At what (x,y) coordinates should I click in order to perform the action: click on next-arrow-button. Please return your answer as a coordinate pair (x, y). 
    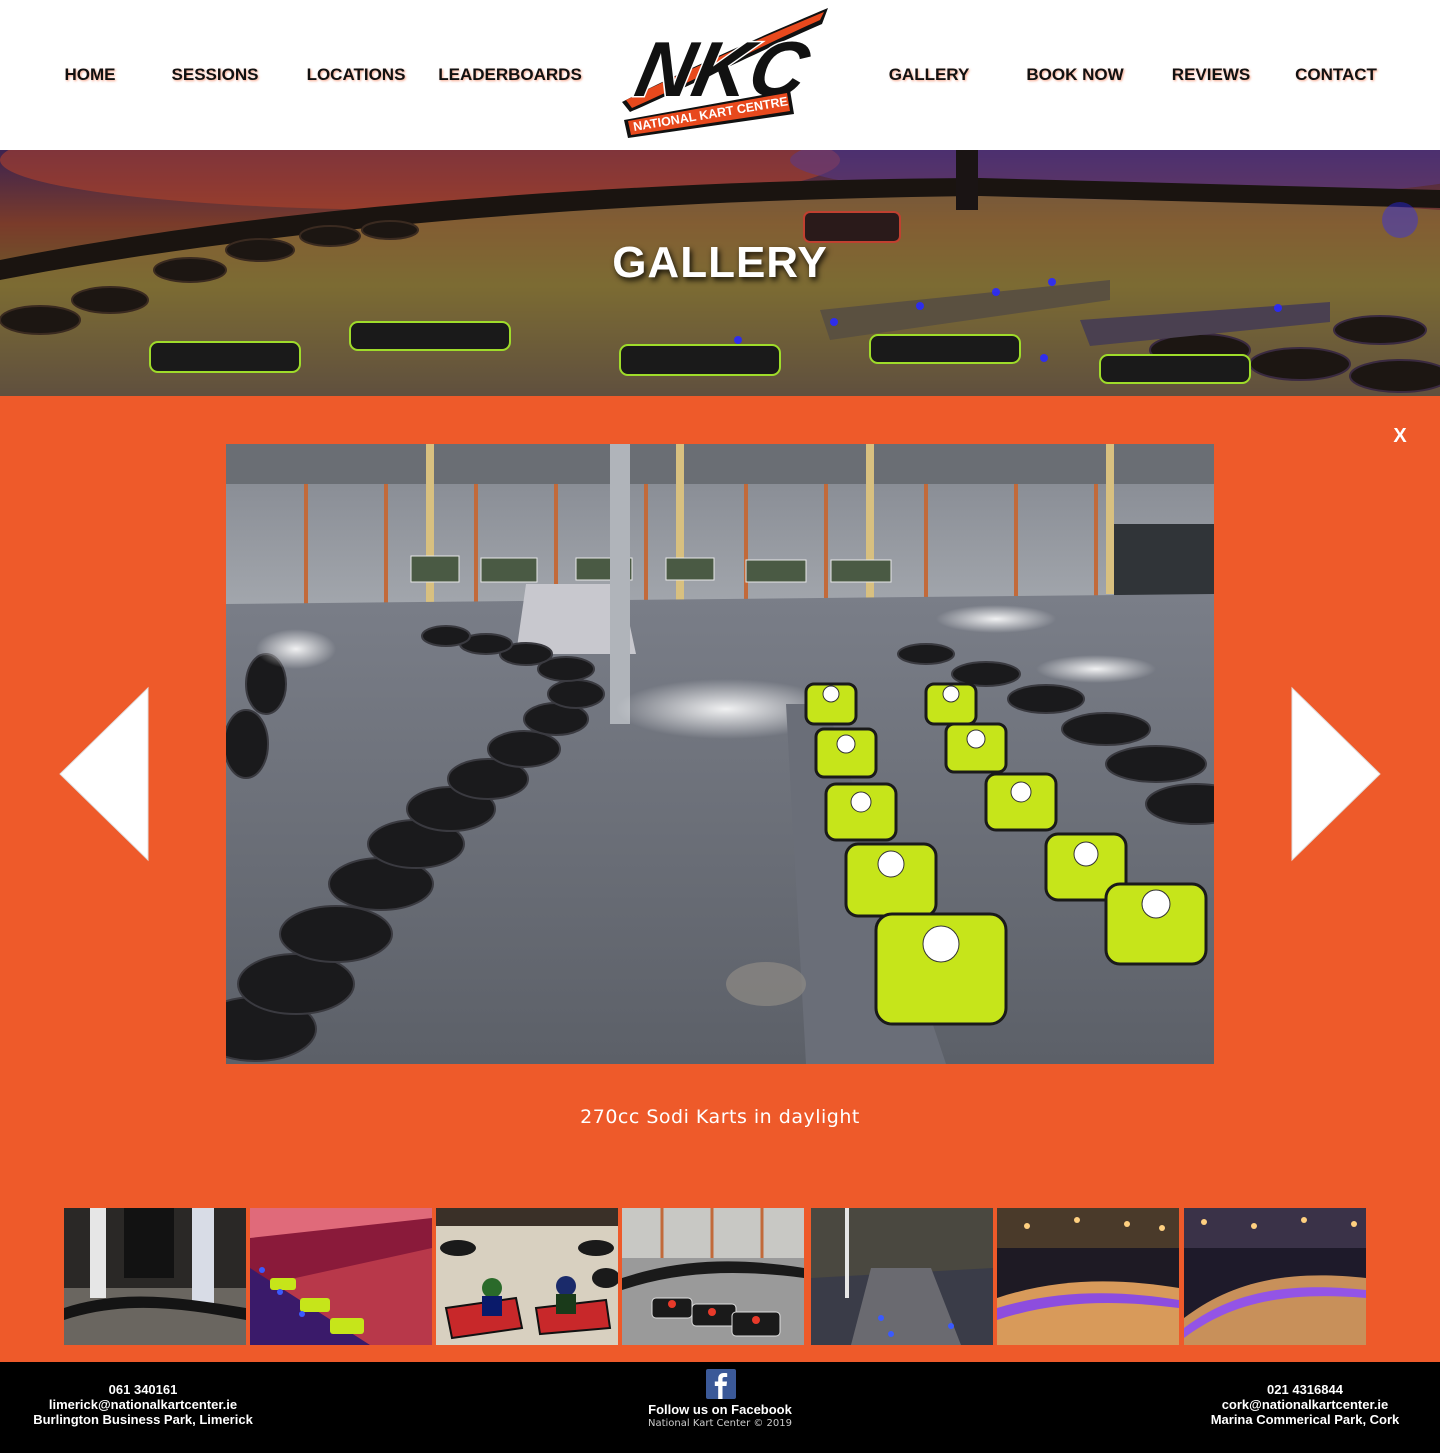
    Looking at the image, I should click on (1336, 774).